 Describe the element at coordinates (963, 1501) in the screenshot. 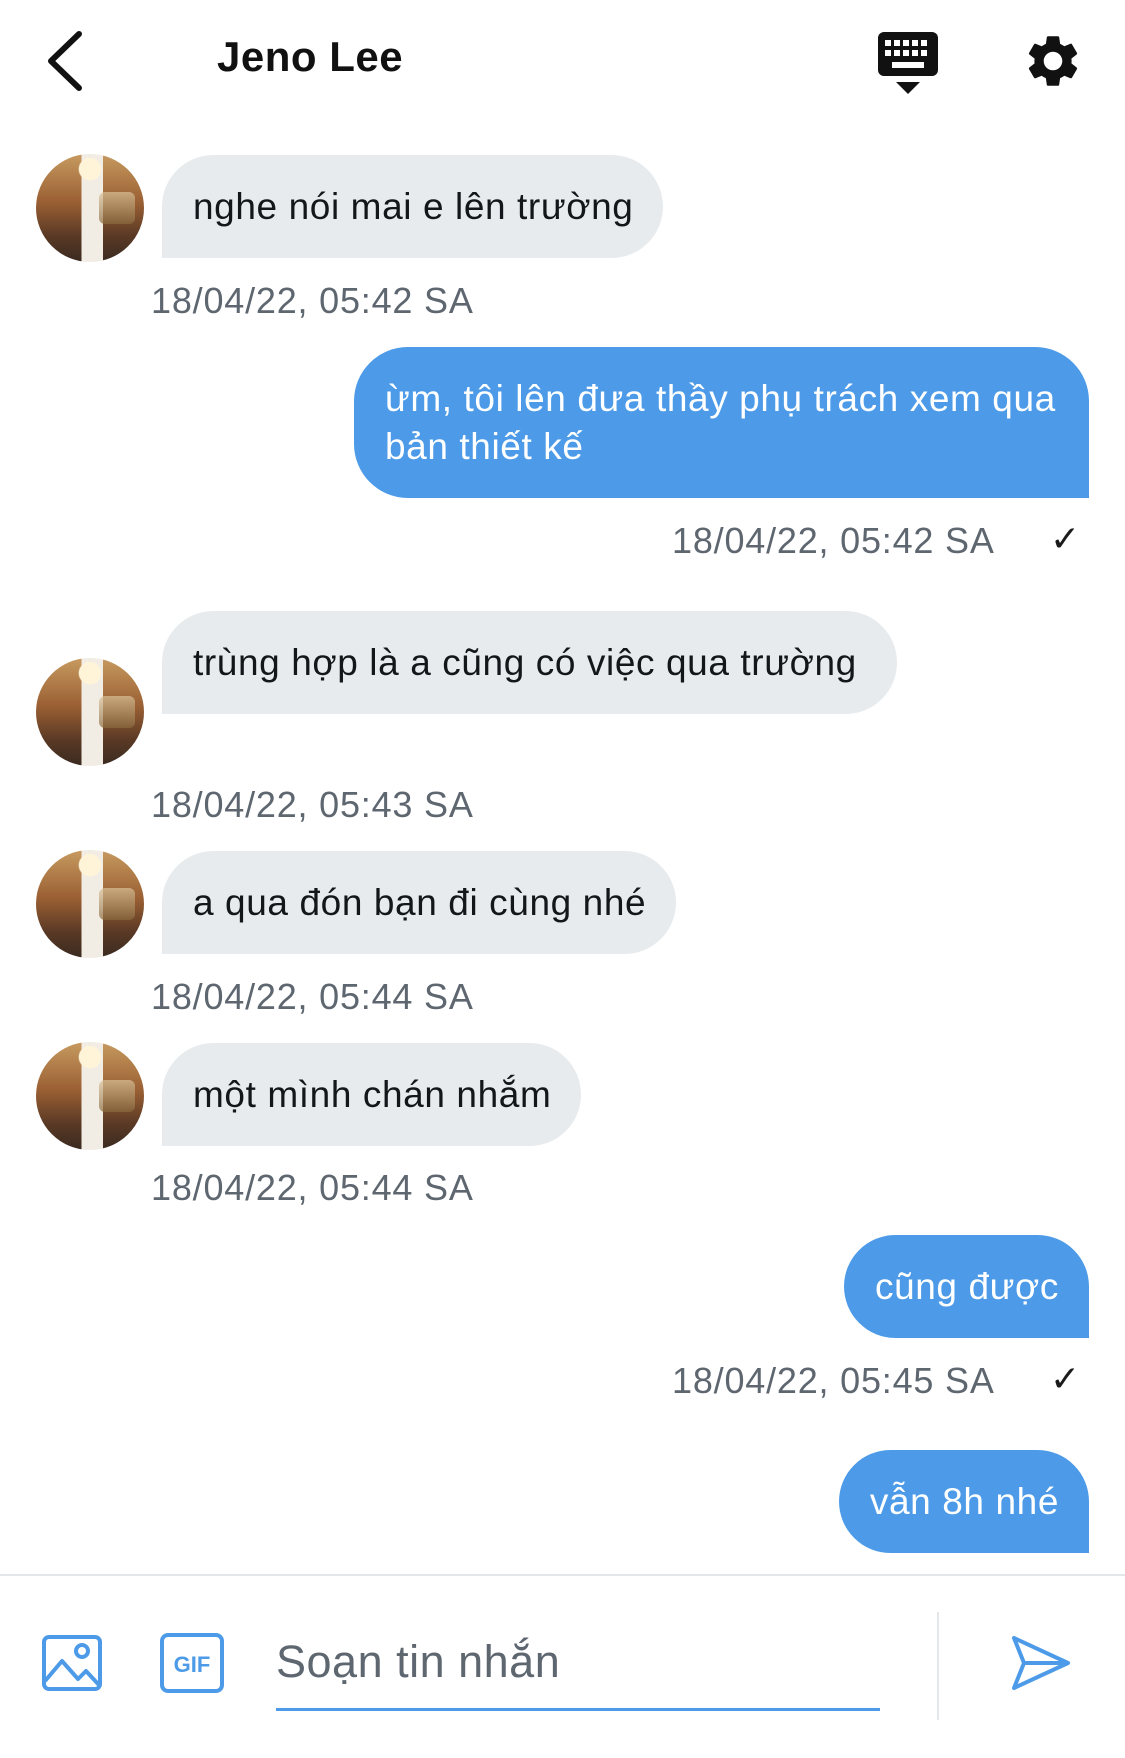

I see `outgoing-message: vẫn 8h nhé` at that location.